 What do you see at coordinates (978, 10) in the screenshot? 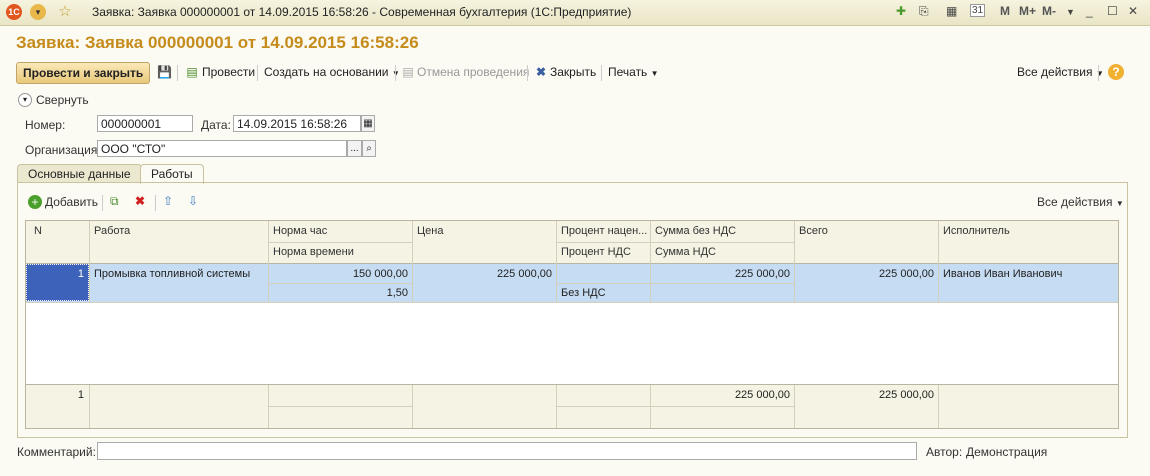
I see `calendar-icon: 31` at bounding box center [978, 10].